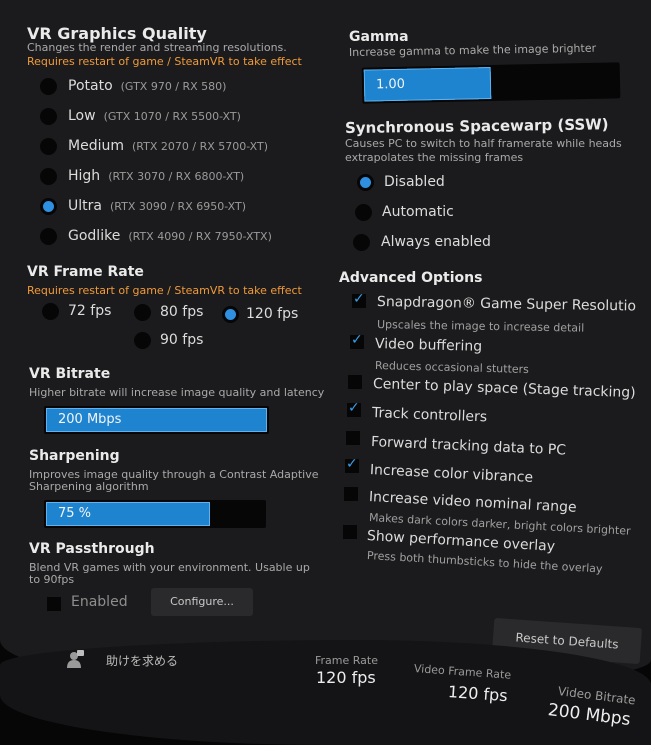 Image resolution: width=651 pixels, height=745 pixels. I want to click on adv-desc-video-buffering: Reduces occasional stutters, so click(452, 368).